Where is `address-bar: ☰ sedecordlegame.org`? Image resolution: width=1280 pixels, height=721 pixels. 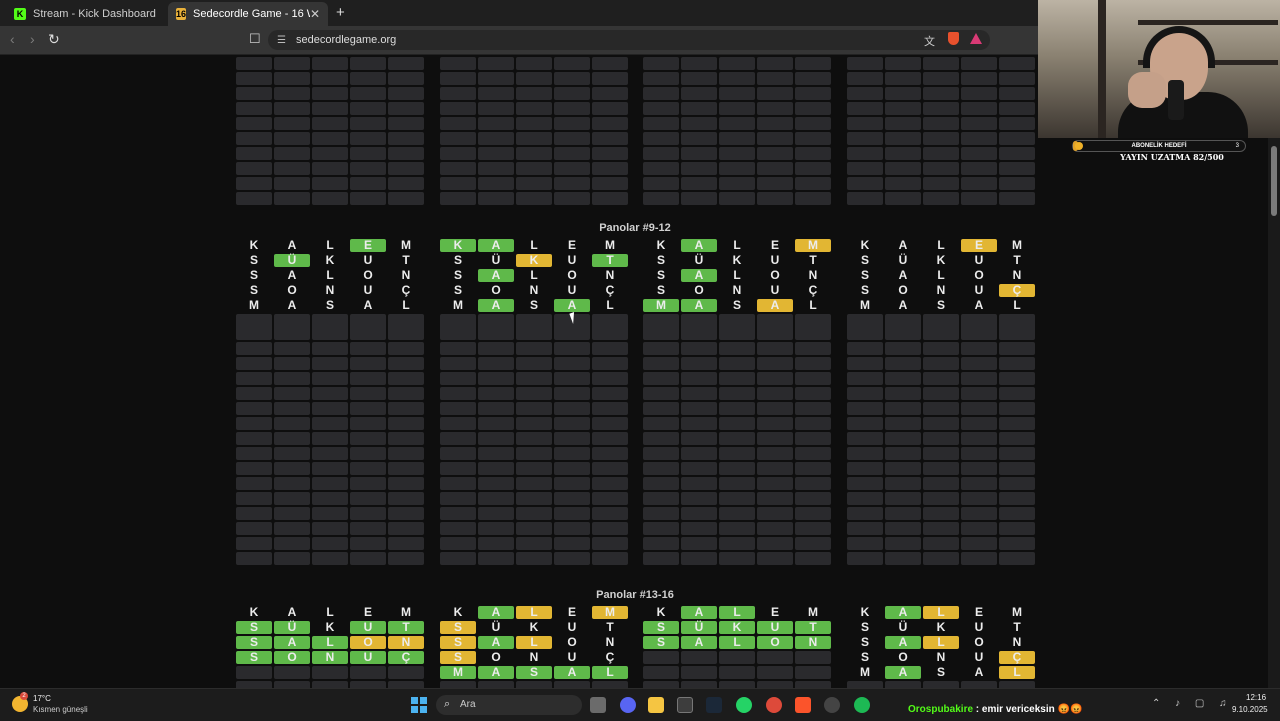 address-bar: ☰ sedecordlegame.org is located at coordinates (629, 40).